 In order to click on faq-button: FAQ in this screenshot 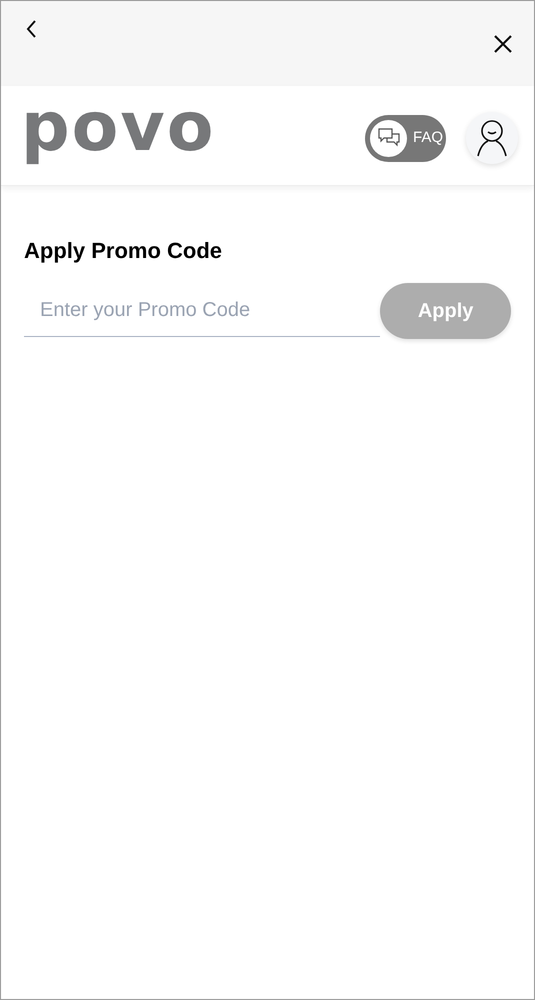, I will do `click(405, 138)`.